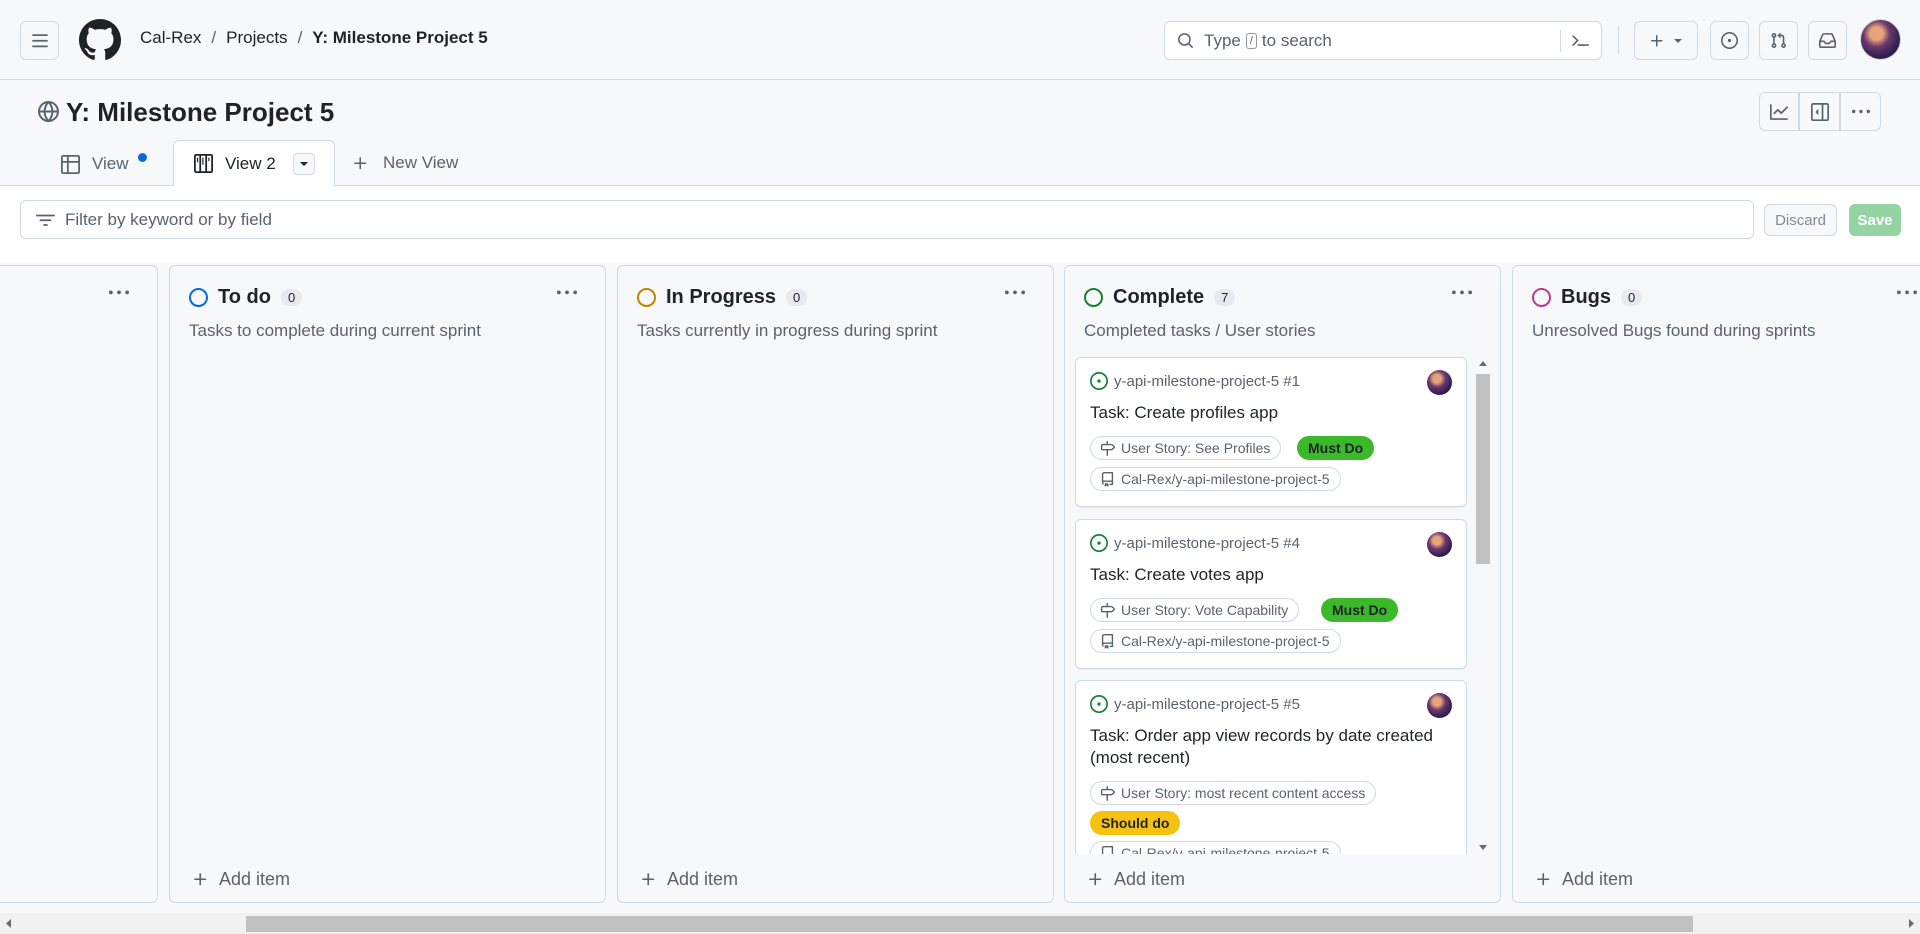  I want to click on column-title: In Progress, so click(721, 297).